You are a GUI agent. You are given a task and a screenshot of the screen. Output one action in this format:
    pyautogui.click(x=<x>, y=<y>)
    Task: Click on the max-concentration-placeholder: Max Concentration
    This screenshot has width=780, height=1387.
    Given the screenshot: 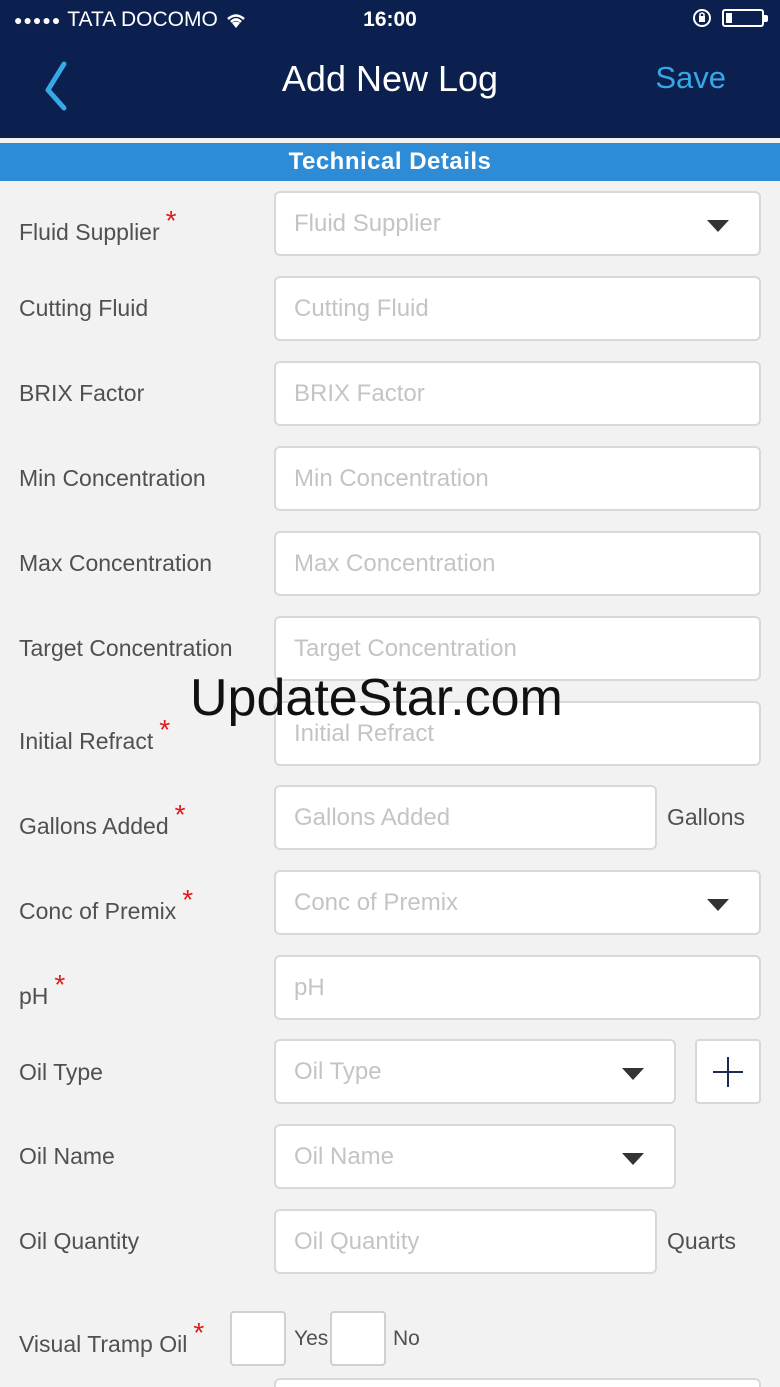 What is the action you would take?
    pyautogui.click(x=395, y=563)
    